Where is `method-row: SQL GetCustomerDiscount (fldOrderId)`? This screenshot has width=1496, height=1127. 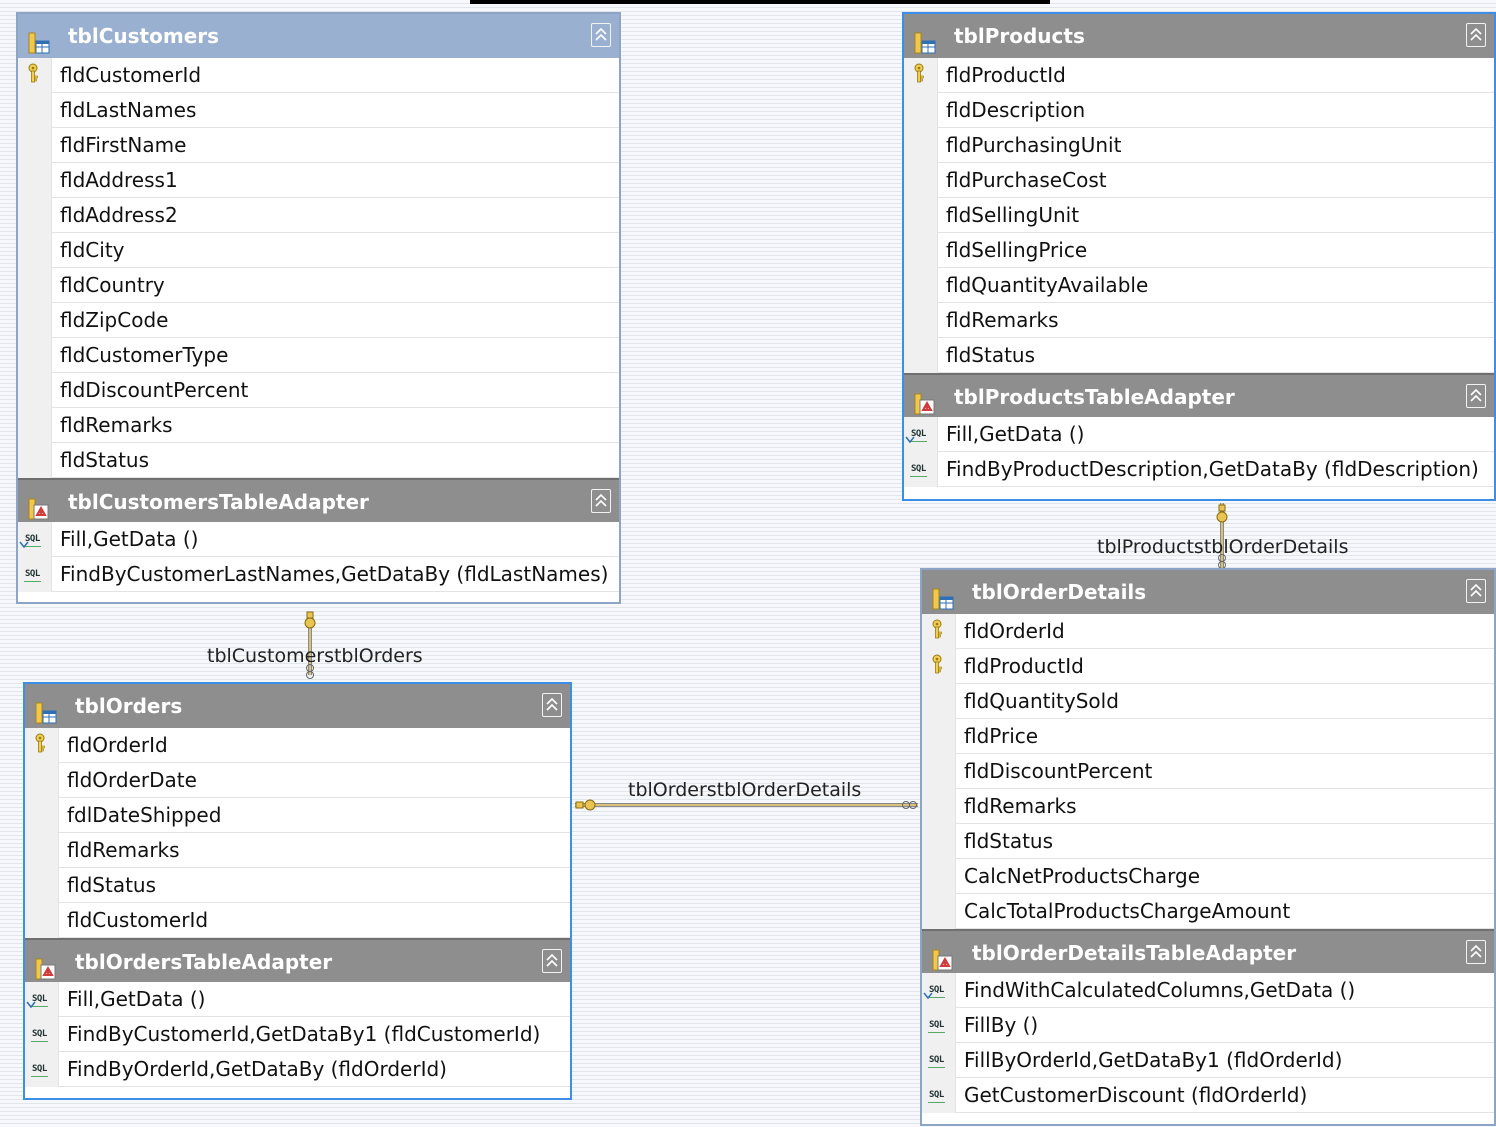
method-row: SQL GetCustomerDiscount (fldOrderId) is located at coordinates (1208, 1095).